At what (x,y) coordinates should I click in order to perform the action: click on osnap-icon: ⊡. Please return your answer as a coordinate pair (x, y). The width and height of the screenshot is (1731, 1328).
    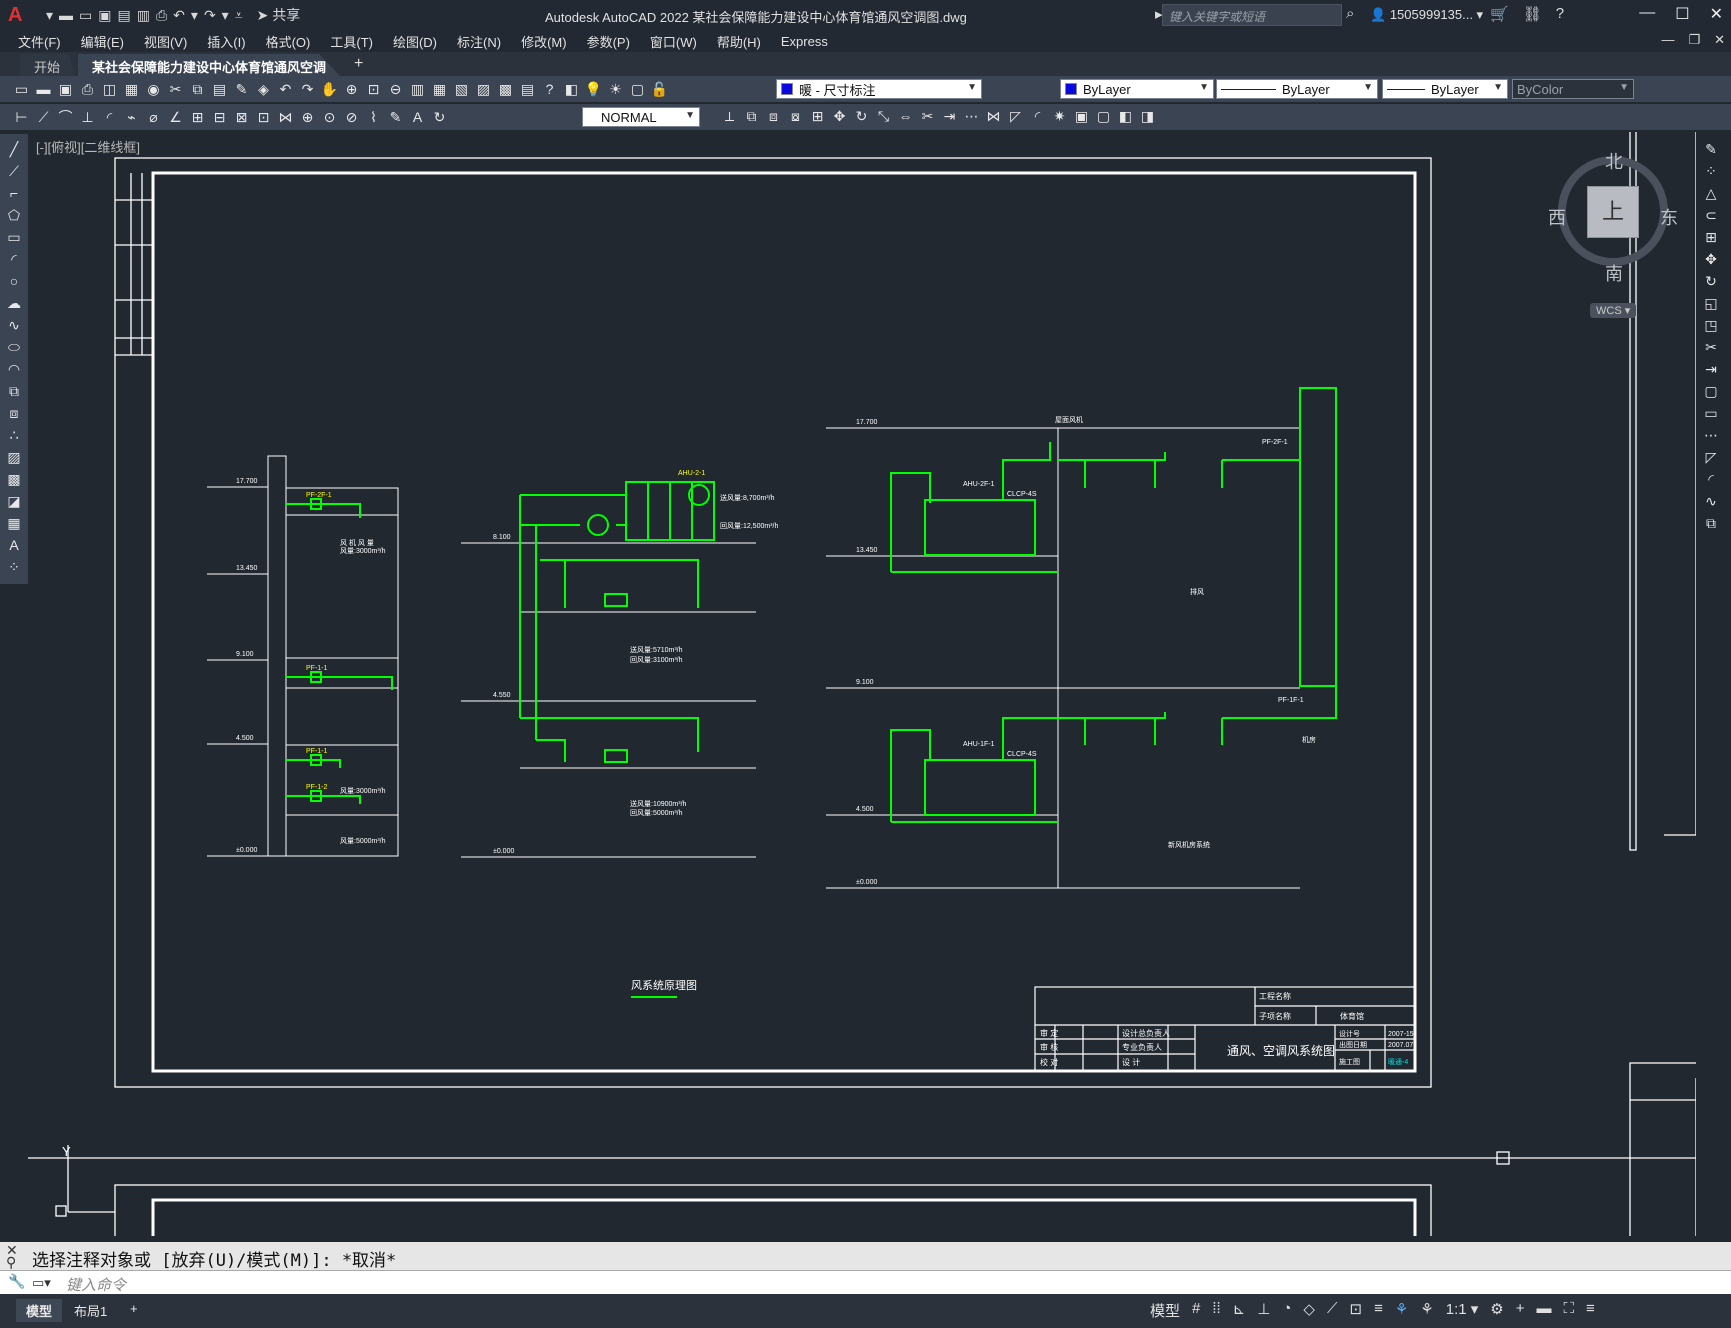
    Looking at the image, I should click on (1355, 1310).